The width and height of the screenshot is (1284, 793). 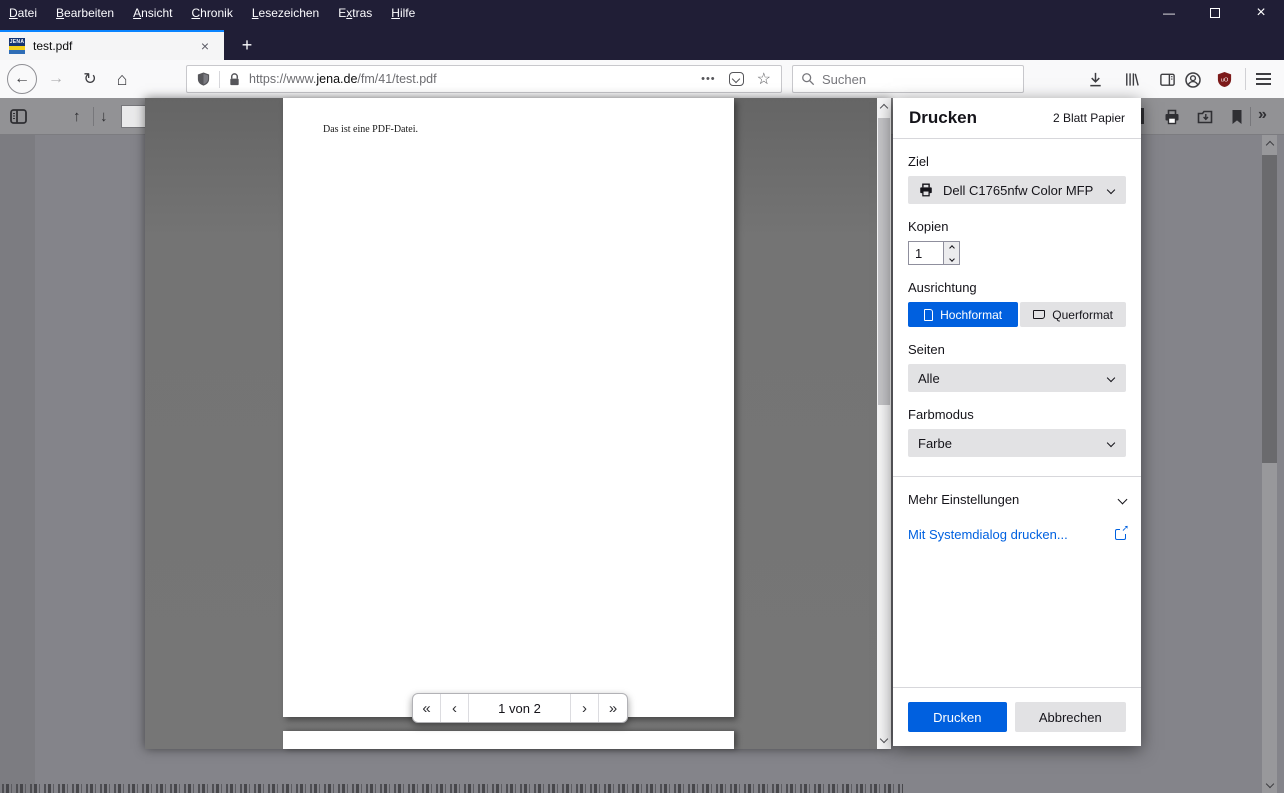 I want to click on copies-label: Kopien, so click(x=928, y=226).